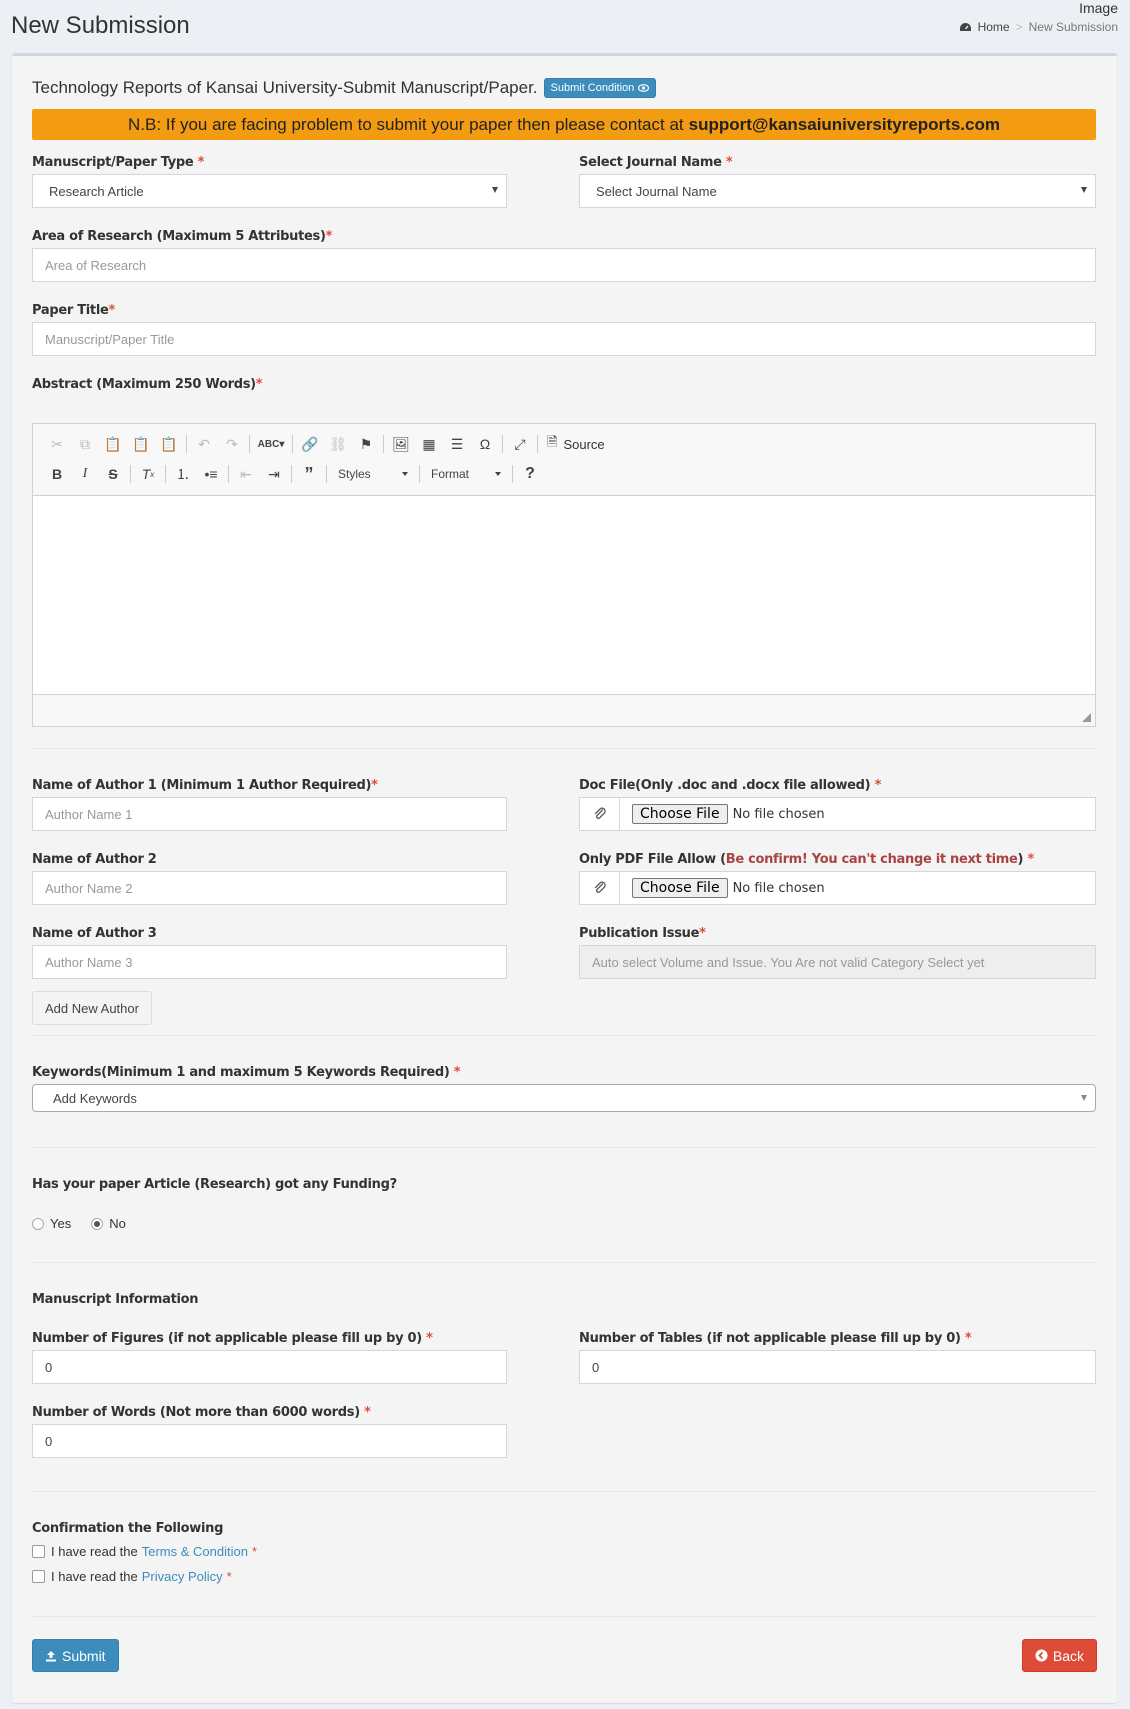  I want to click on submit-button: Submit, so click(75, 1655).